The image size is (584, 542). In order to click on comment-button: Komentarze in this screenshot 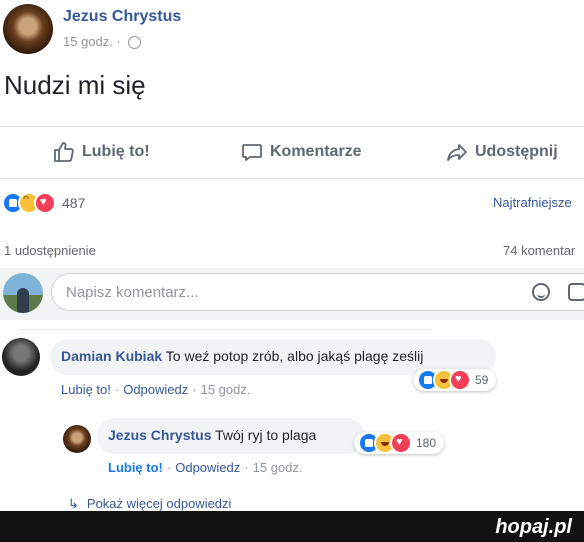, I will do `click(301, 152)`.